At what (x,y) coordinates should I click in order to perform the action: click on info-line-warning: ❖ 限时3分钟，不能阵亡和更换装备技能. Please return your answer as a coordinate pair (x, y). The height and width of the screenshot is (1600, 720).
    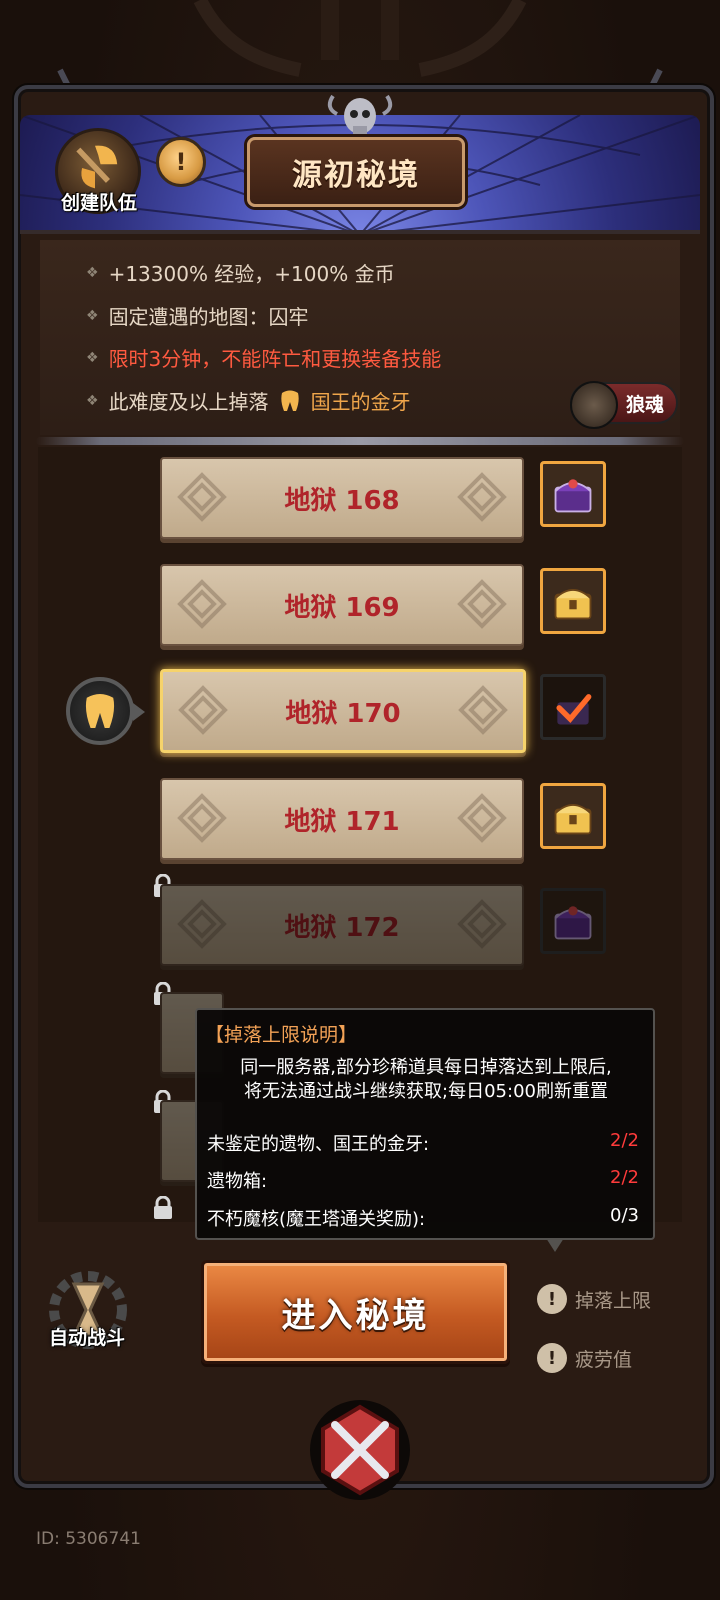
    Looking at the image, I should click on (263, 357).